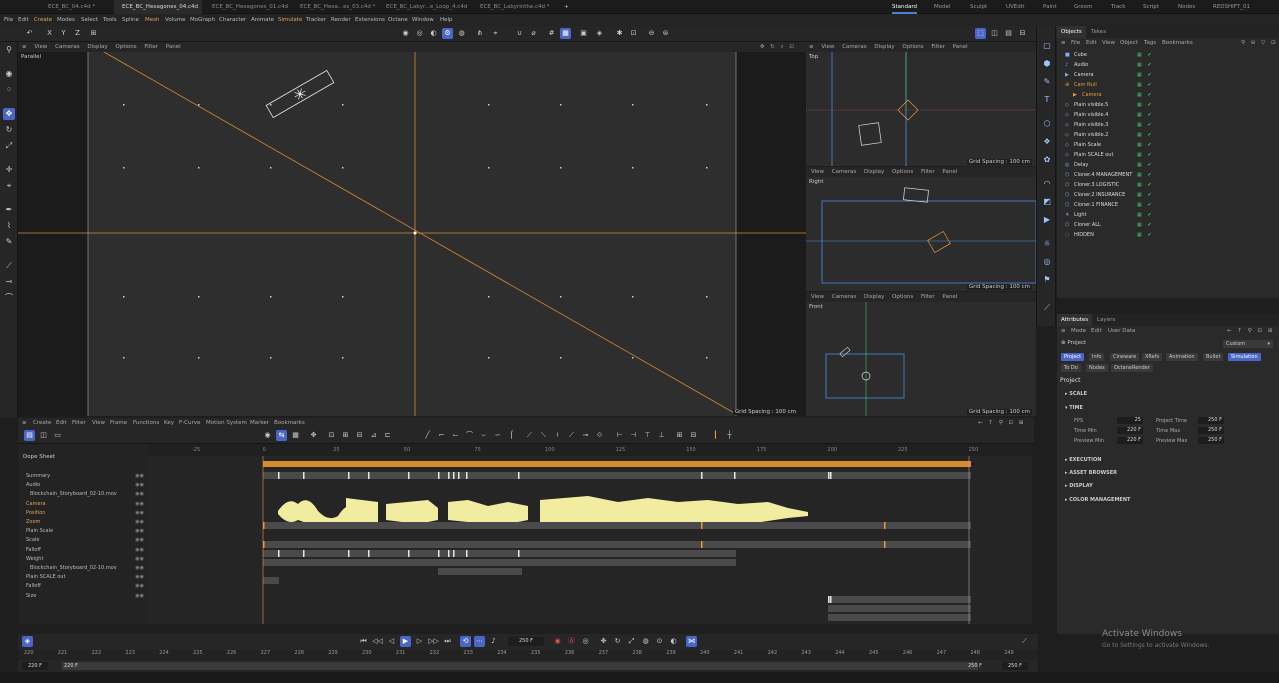 The height and width of the screenshot is (683, 1279). I want to click on track-row: Plain Scale ◉◉, so click(83, 531).